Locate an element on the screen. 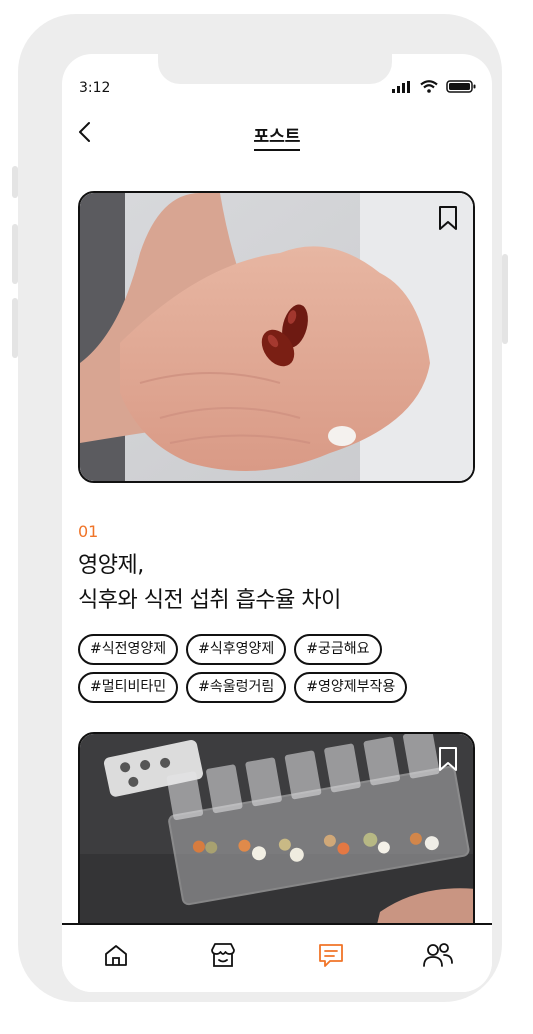 The width and height of the screenshot is (533, 1034). chat-icon is located at coordinates (330, 955).